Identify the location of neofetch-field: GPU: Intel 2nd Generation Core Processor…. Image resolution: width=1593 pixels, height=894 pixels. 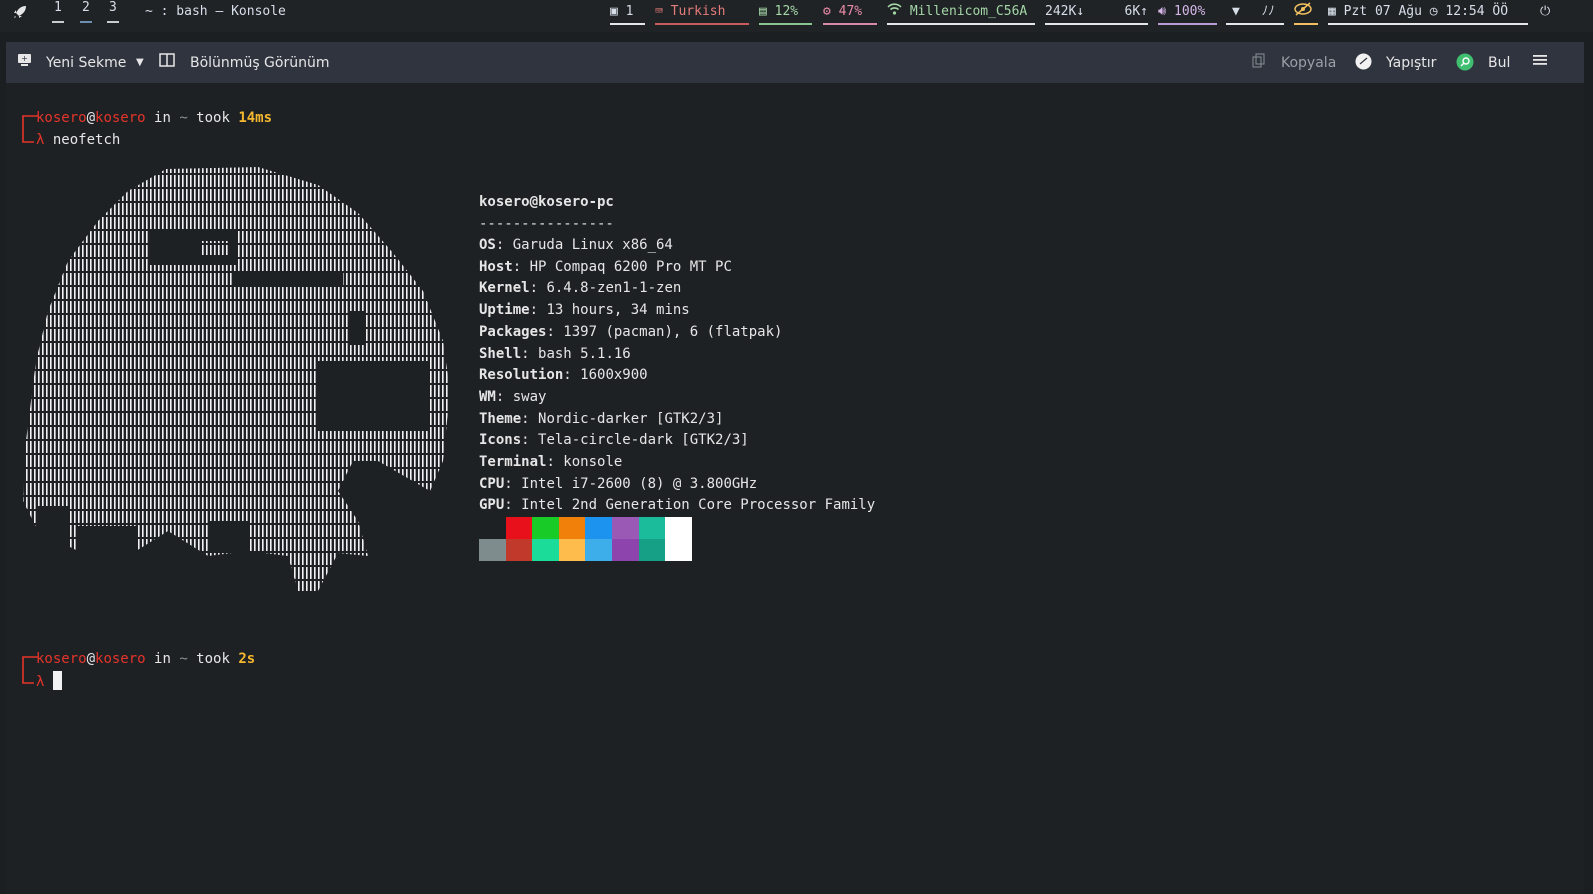
(677, 505).